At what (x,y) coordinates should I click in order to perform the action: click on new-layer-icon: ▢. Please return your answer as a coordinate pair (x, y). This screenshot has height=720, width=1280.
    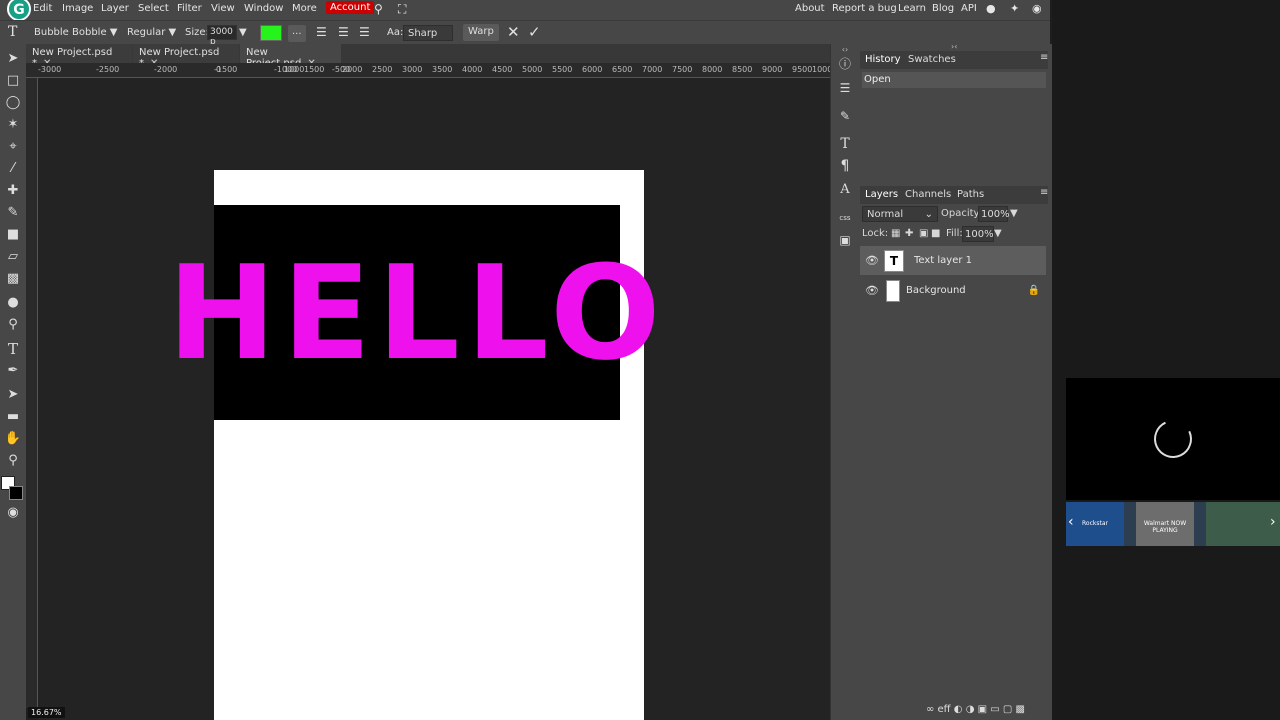
    Looking at the image, I should click on (1007, 709).